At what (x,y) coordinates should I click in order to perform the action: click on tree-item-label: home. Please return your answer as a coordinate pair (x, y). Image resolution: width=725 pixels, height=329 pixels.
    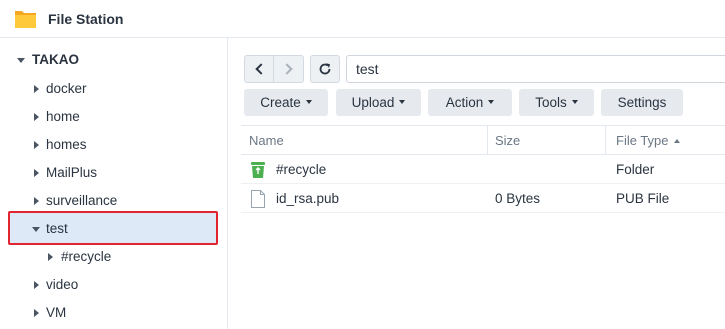
    Looking at the image, I should click on (63, 116).